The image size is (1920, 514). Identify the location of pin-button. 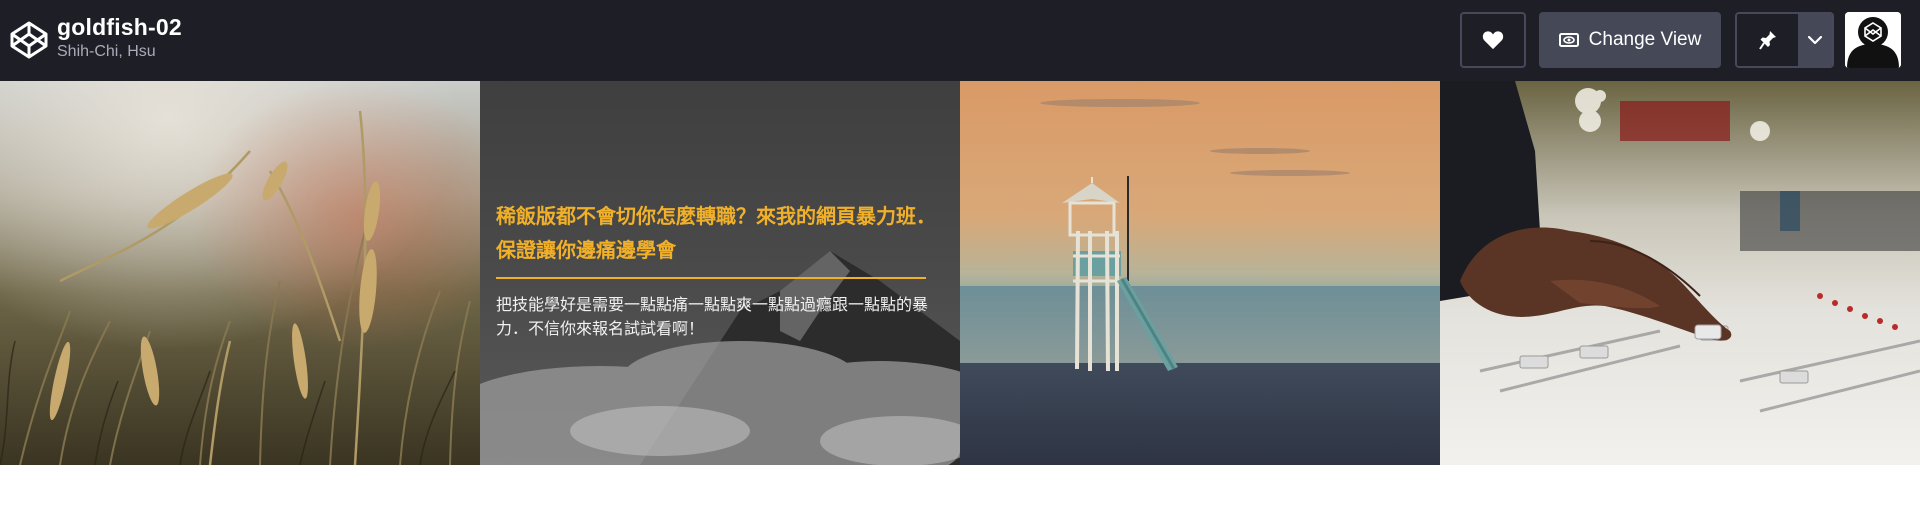
(1768, 40).